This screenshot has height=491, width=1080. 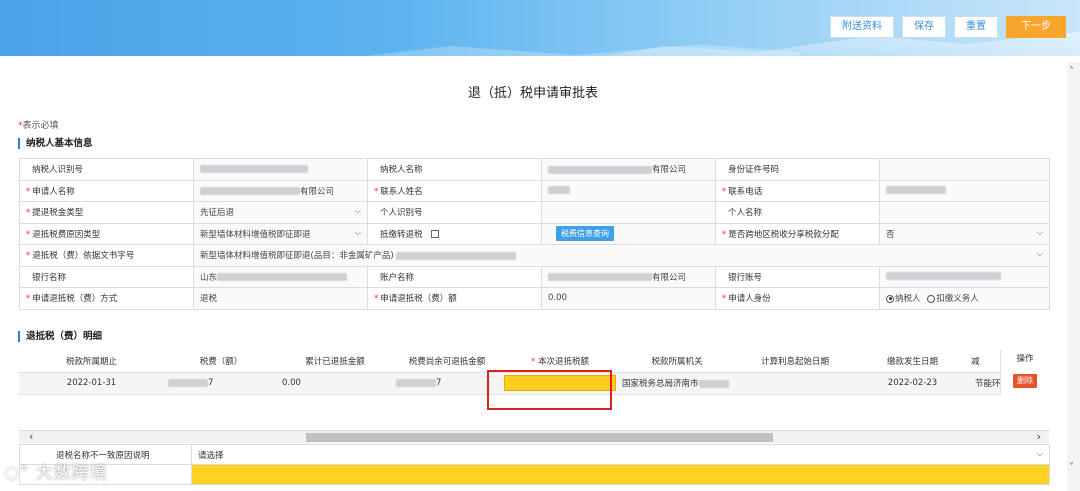 I want to click on cell-period-end: 2022-01-31, so click(x=91, y=383).